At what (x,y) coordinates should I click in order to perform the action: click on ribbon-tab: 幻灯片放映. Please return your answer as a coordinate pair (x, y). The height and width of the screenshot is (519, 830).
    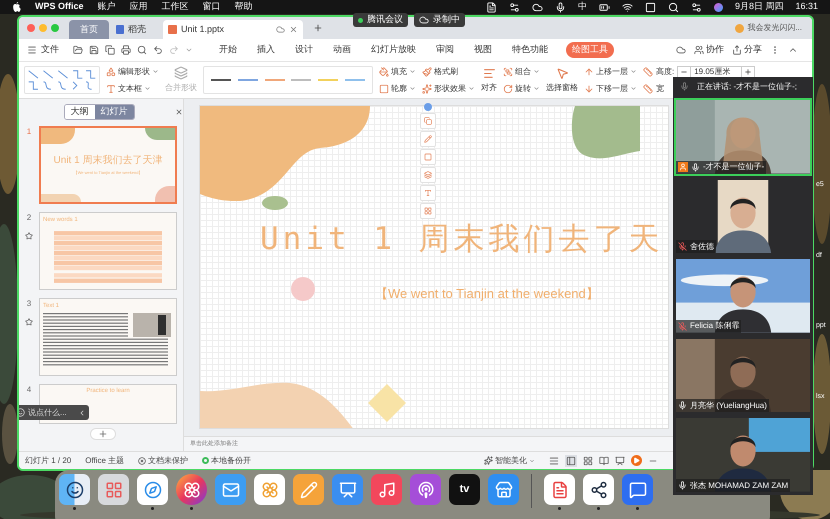
    Looking at the image, I should click on (393, 50).